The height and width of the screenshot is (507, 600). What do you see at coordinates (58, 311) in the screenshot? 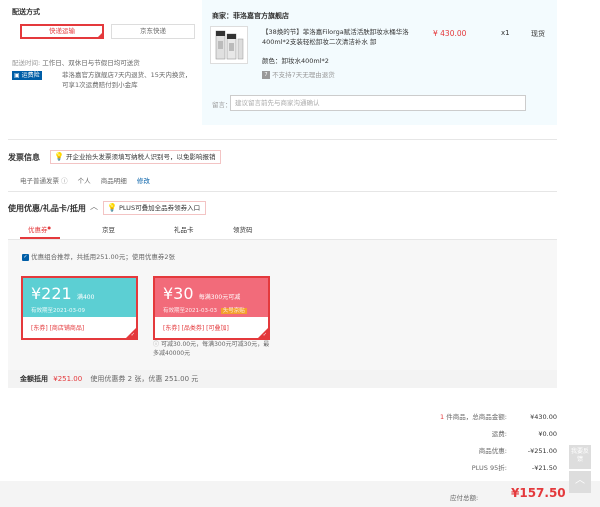
I see `coupon-valid: 有效期至2021-03-09` at bounding box center [58, 311].